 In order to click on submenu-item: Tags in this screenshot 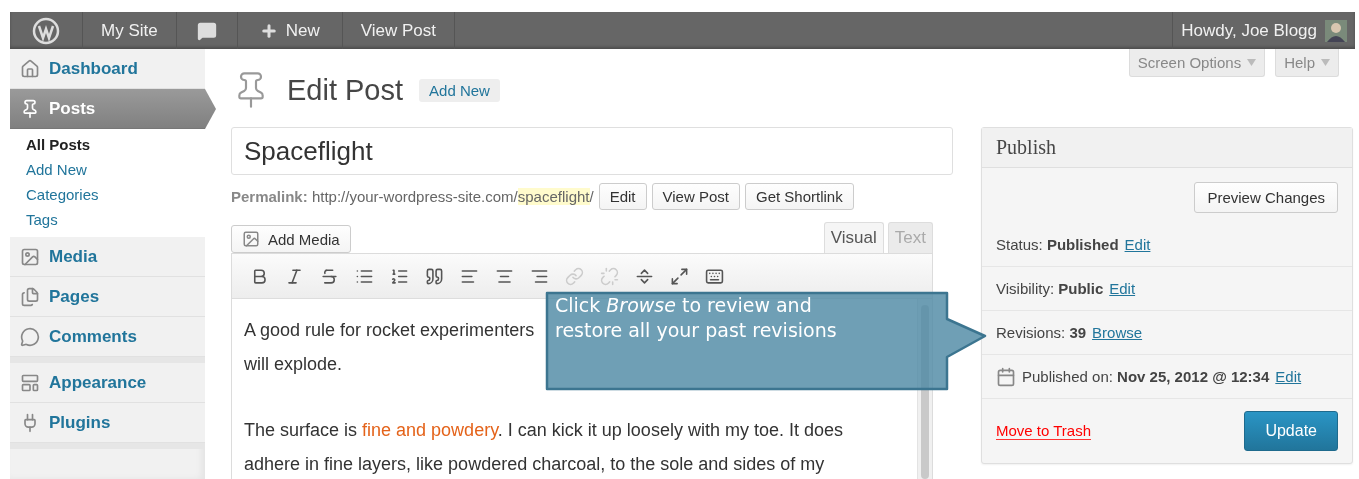, I will do `click(115, 219)`.